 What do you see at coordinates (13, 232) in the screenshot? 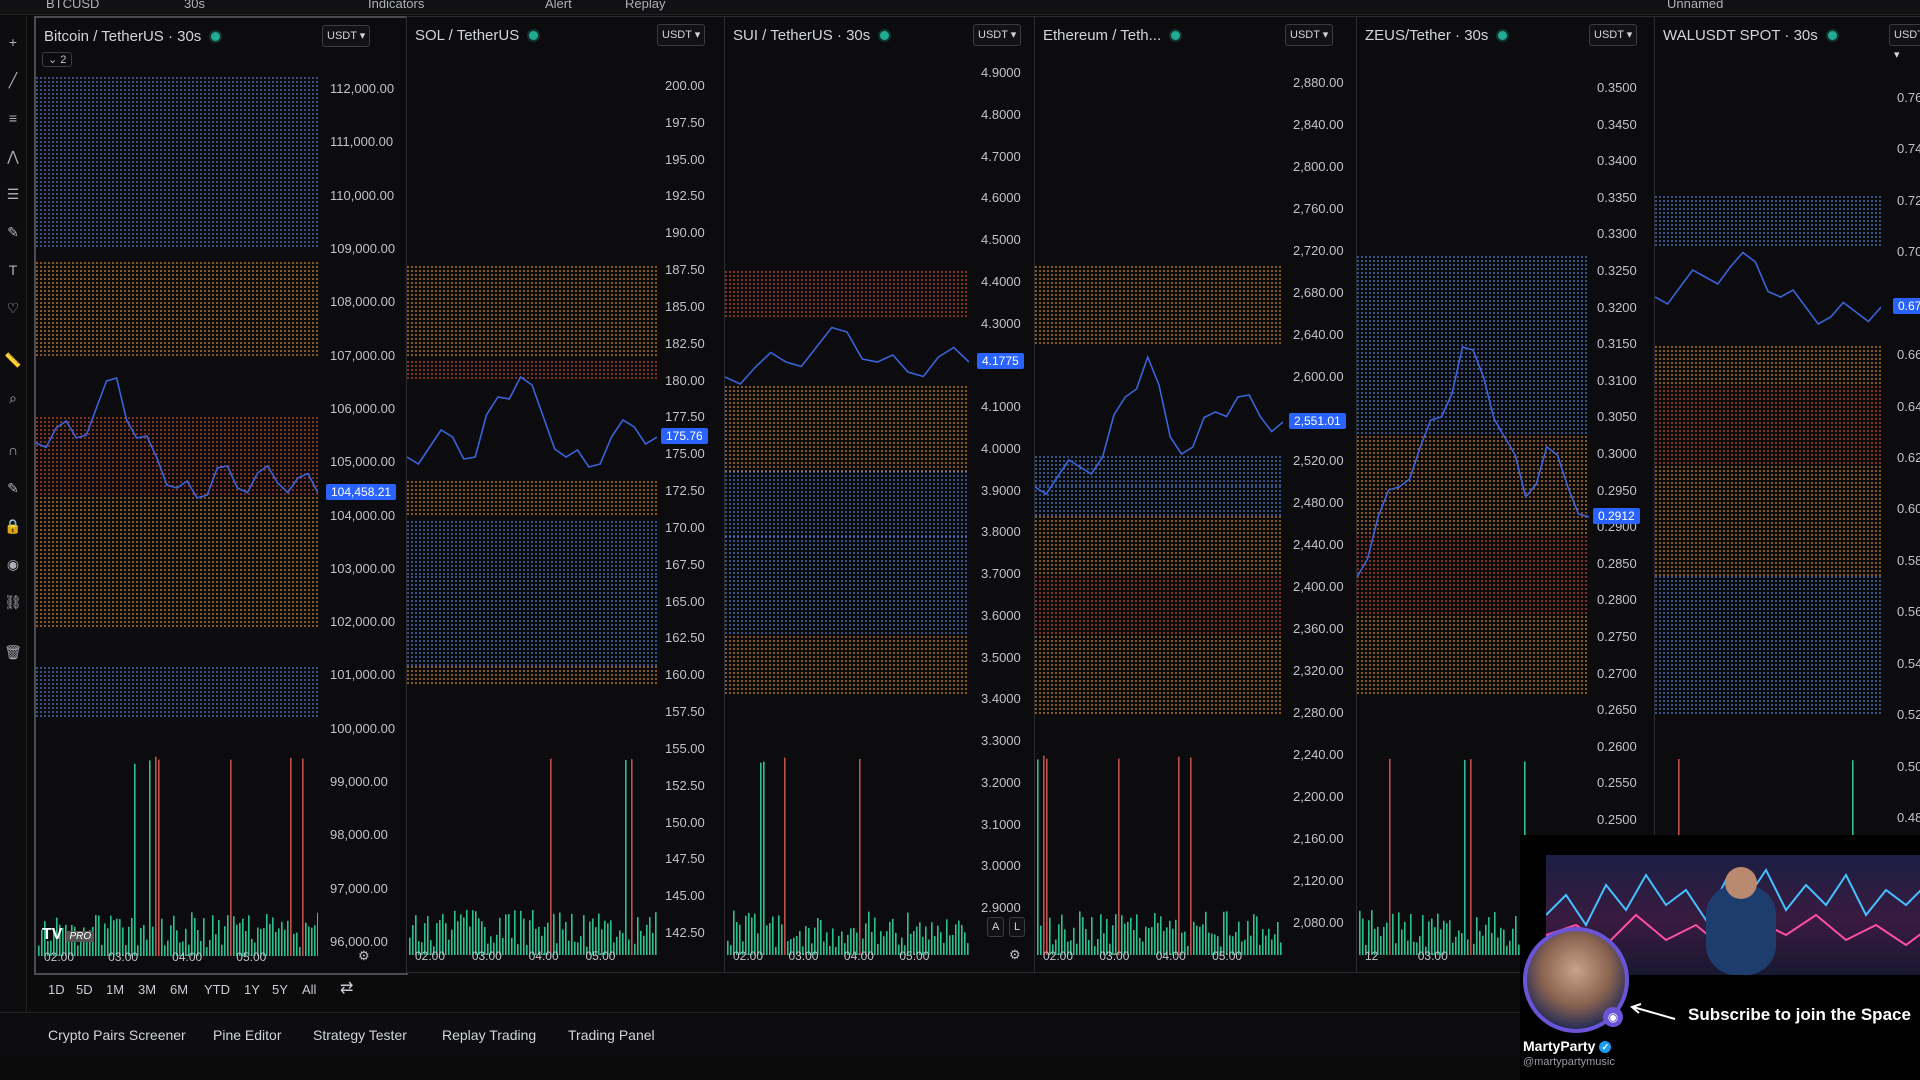
I see `brush-icon: ✎` at bounding box center [13, 232].